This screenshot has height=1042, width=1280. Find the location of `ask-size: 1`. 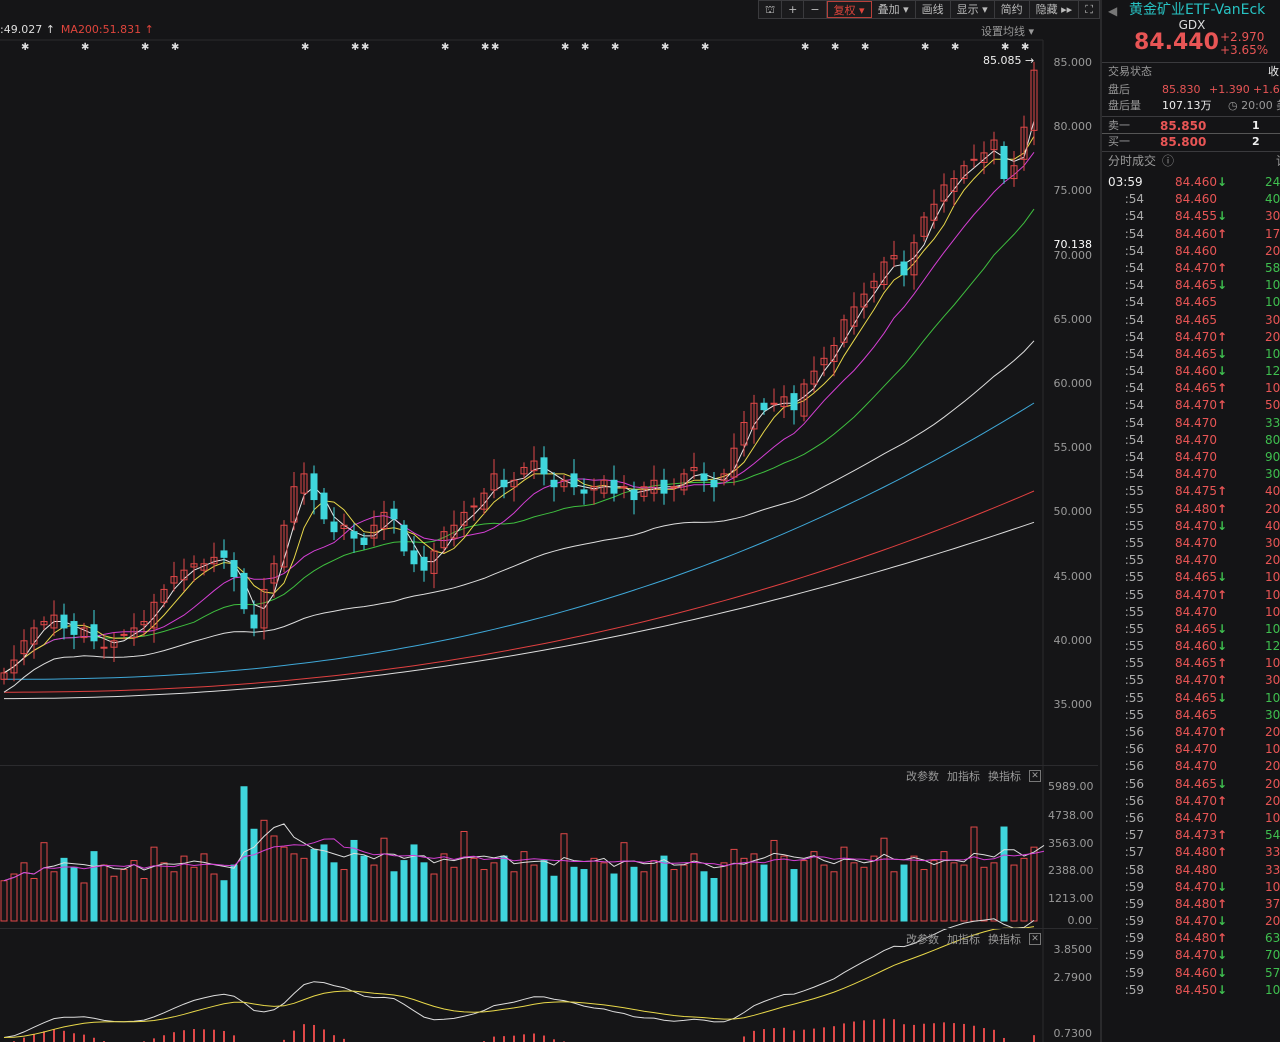

ask-size: 1 is located at coordinates (1256, 125).